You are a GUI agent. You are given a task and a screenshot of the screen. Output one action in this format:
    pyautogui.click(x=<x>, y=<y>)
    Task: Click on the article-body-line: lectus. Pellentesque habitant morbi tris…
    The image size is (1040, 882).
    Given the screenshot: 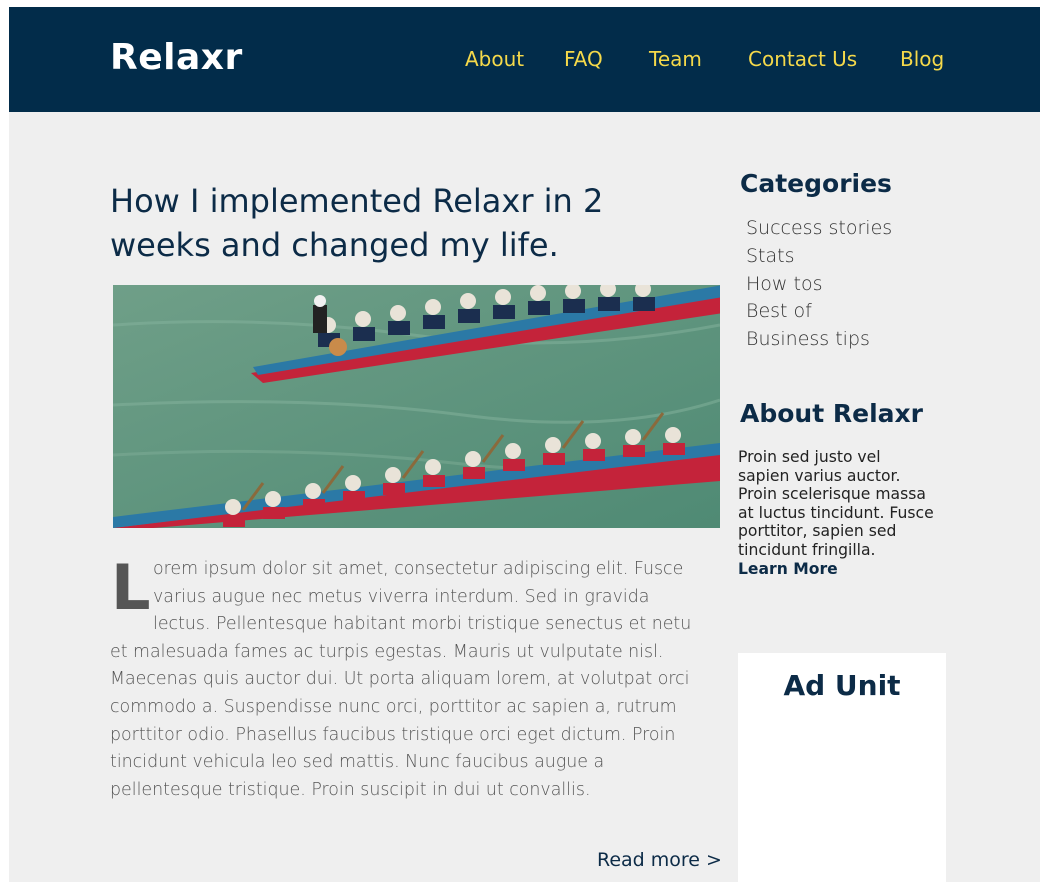 What is the action you would take?
    pyautogui.click(x=422, y=624)
    